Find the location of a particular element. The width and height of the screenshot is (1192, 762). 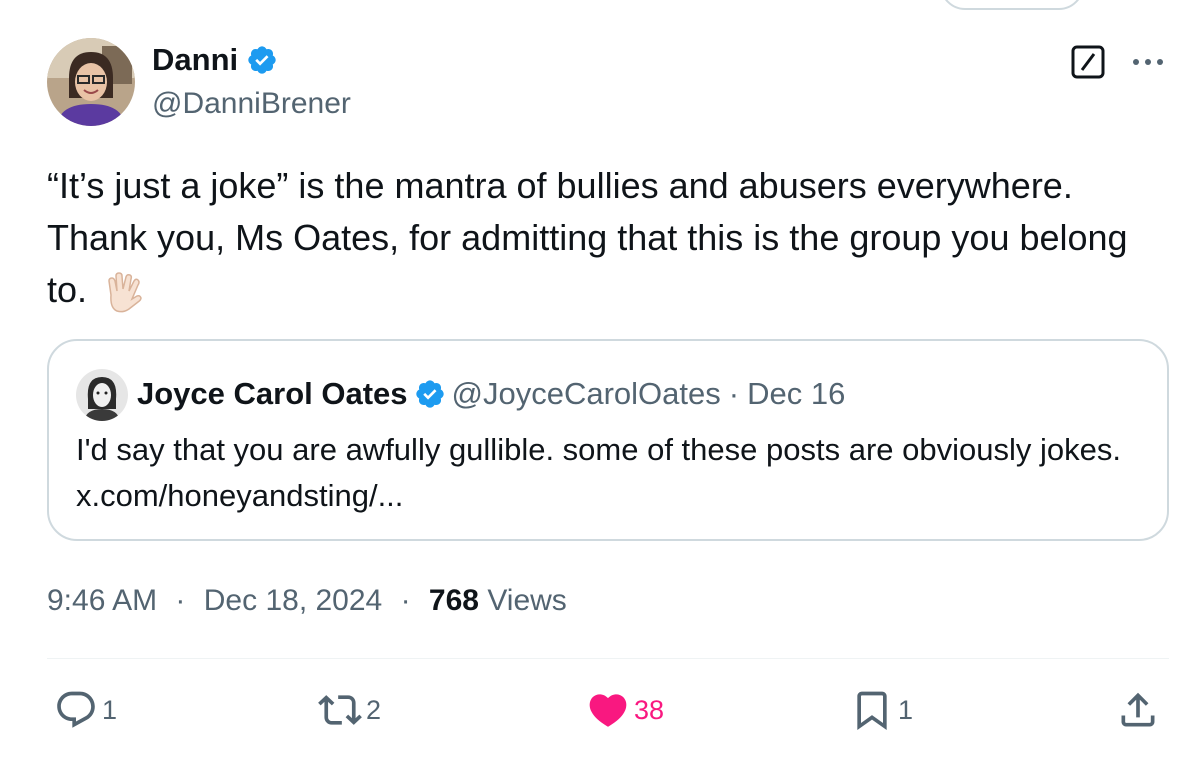

tweet-time: 9:46 AM is located at coordinates (102, 600).